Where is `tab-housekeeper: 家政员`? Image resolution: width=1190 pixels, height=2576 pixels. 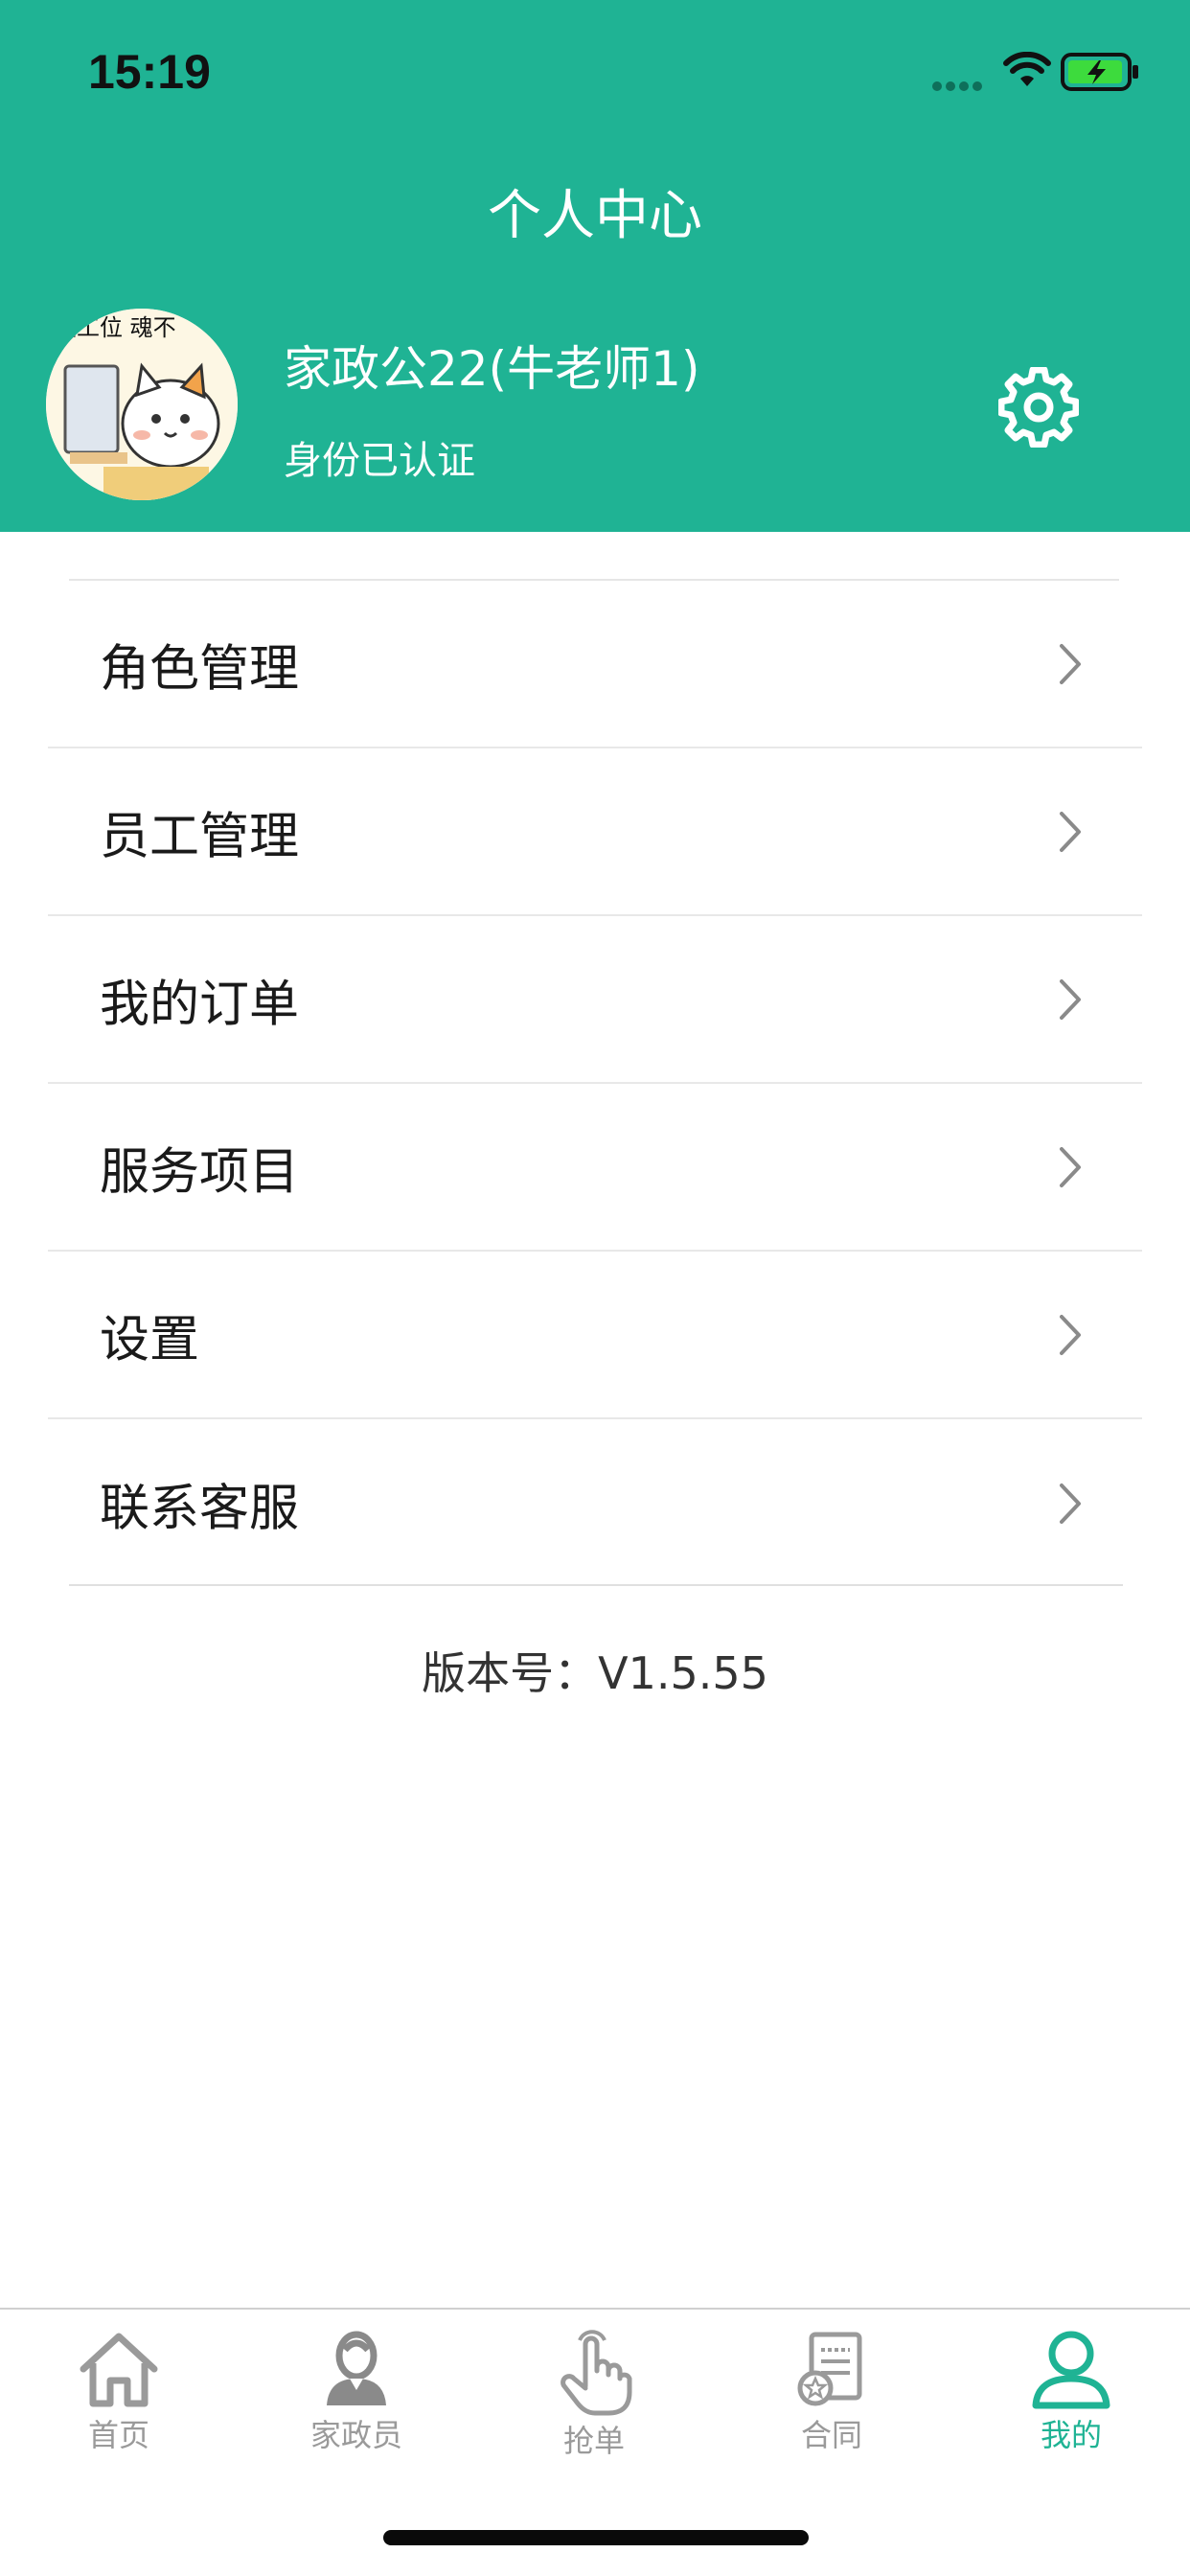
tab-housekeeper: 家政员 is located at coordinates (357, 2400).